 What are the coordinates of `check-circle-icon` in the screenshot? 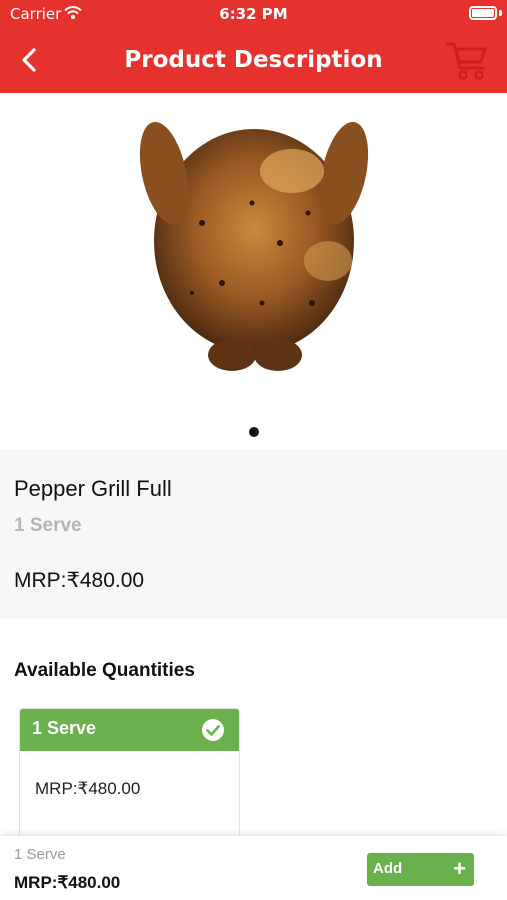 It's located at (213, 730).